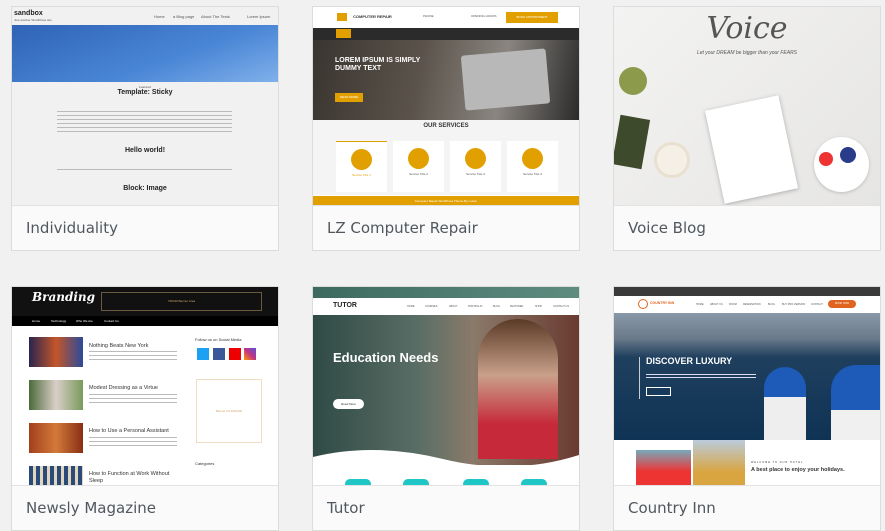  Describe the element at coordinates (259, 16) in the screenshot. I see `preview-nav: Lorem Ipsum` at that location.